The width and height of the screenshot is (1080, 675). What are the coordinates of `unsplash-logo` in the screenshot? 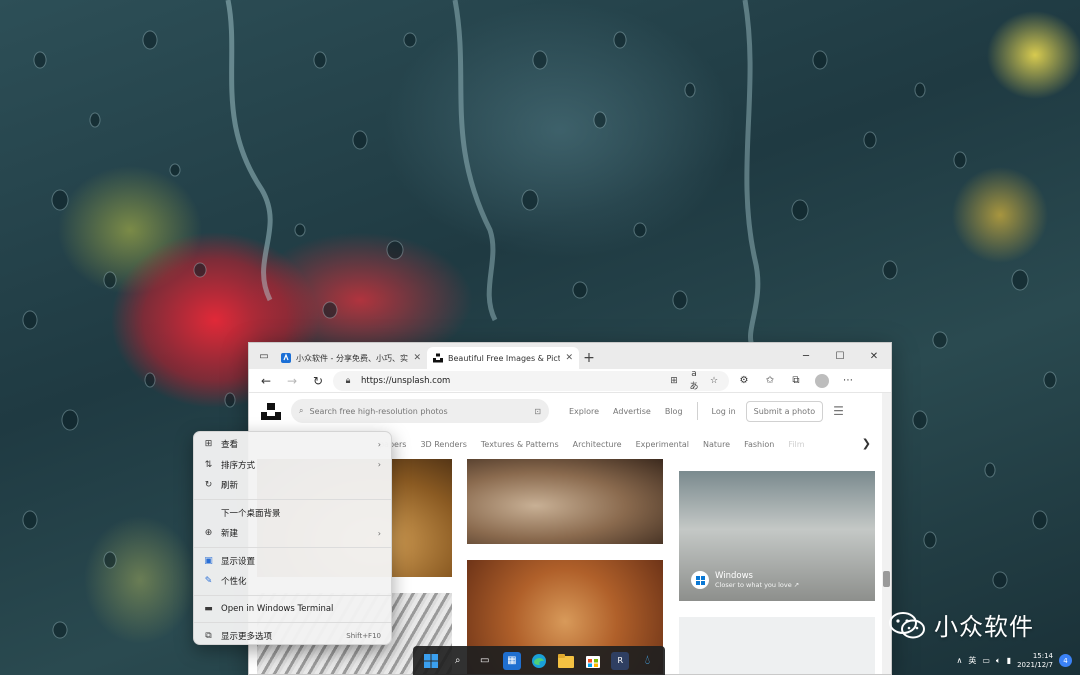 It's located at (271, 411).